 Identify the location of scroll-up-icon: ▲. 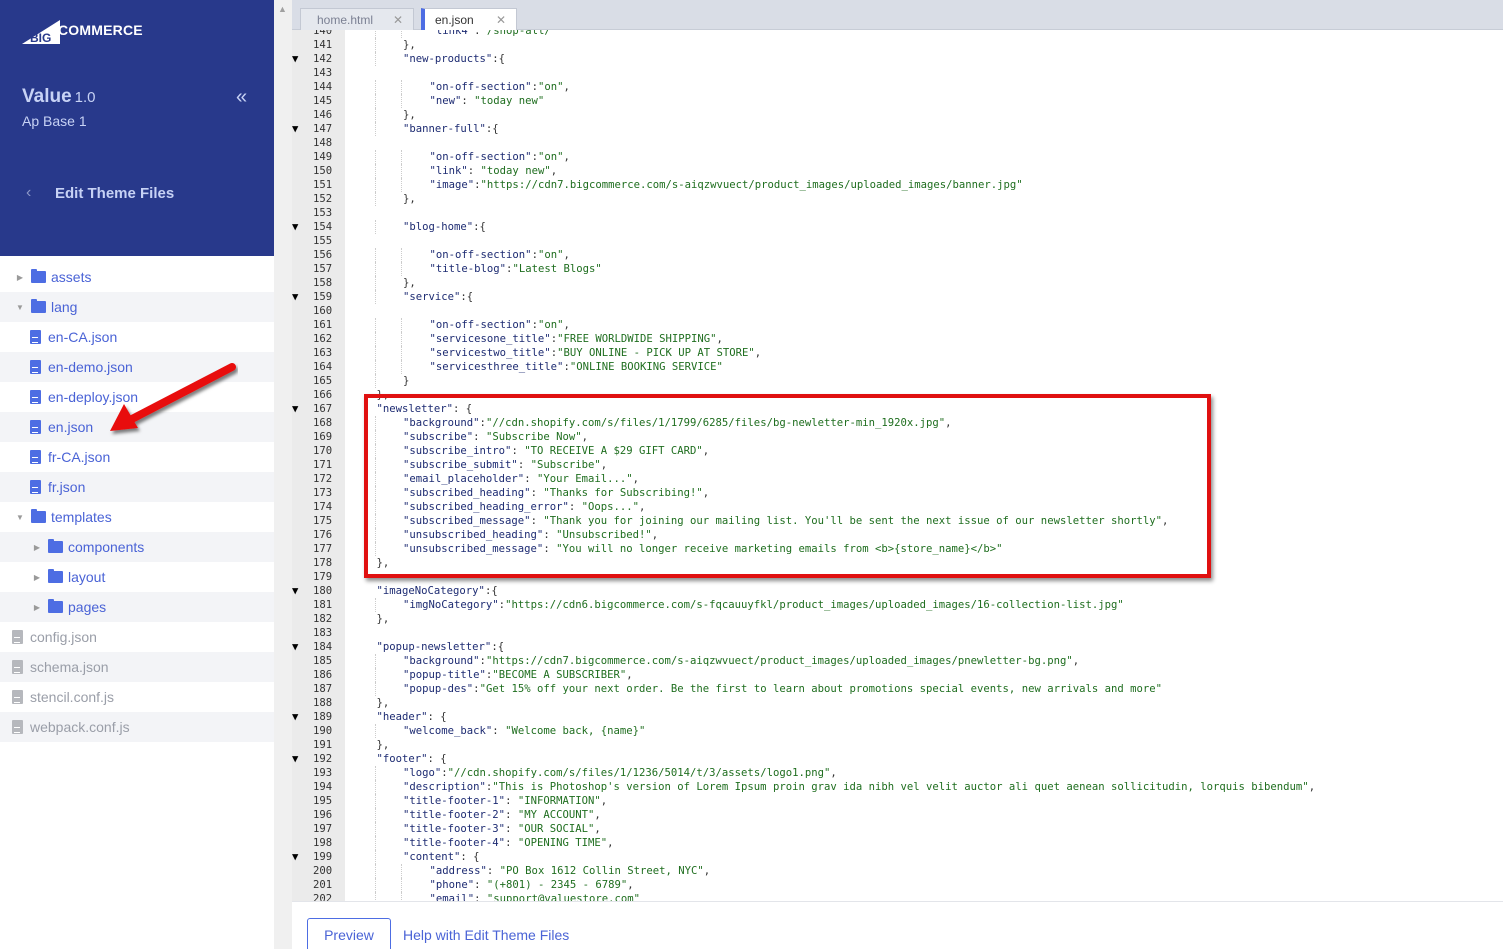
(282, 9).